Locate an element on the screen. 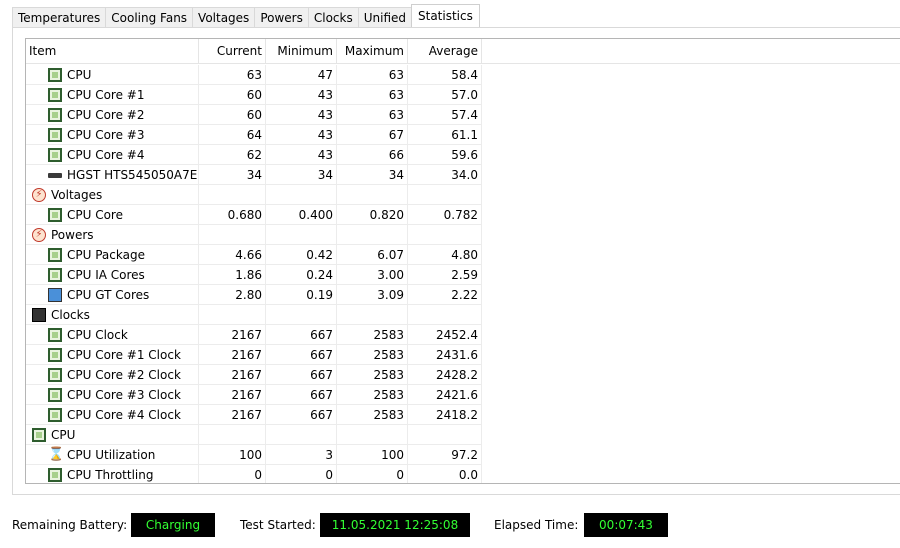 The width and height of the screenshot is (900, 548). item-cell: CPU Package is located at coordinates (112, 255).